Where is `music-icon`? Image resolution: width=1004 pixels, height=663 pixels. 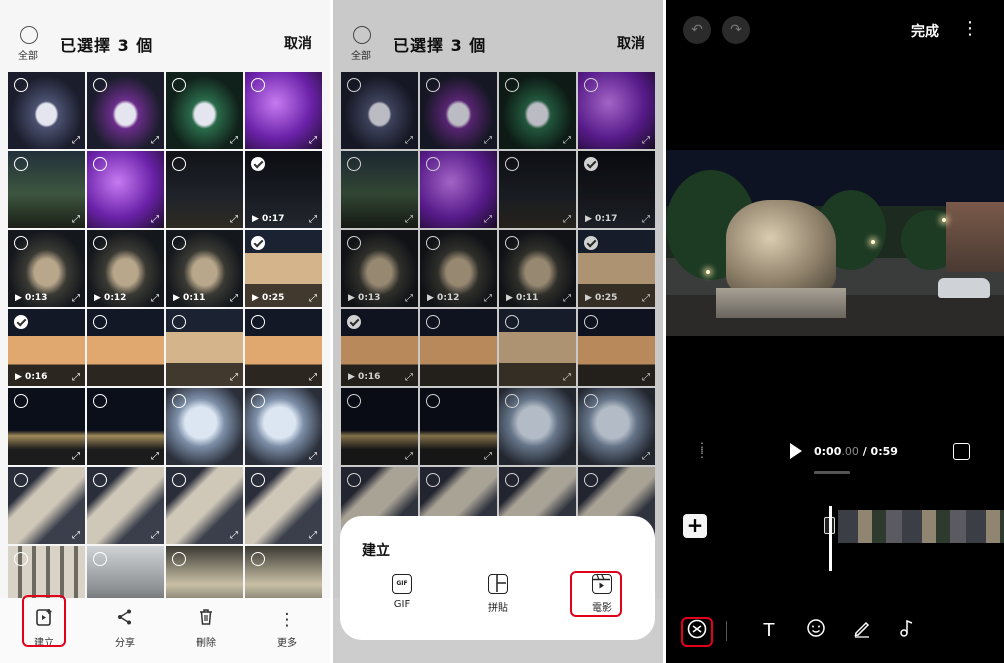
music-icon is located at coordinates (907, 631).